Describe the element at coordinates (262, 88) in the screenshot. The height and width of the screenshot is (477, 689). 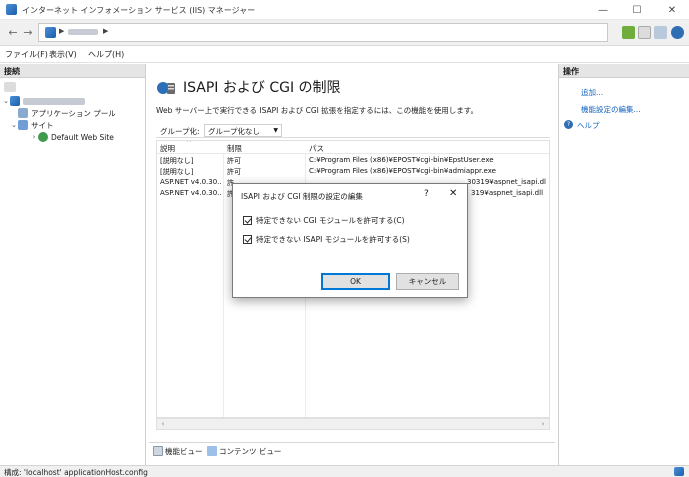
I see `page-title: ISAPI および CGI の制限` at that location.